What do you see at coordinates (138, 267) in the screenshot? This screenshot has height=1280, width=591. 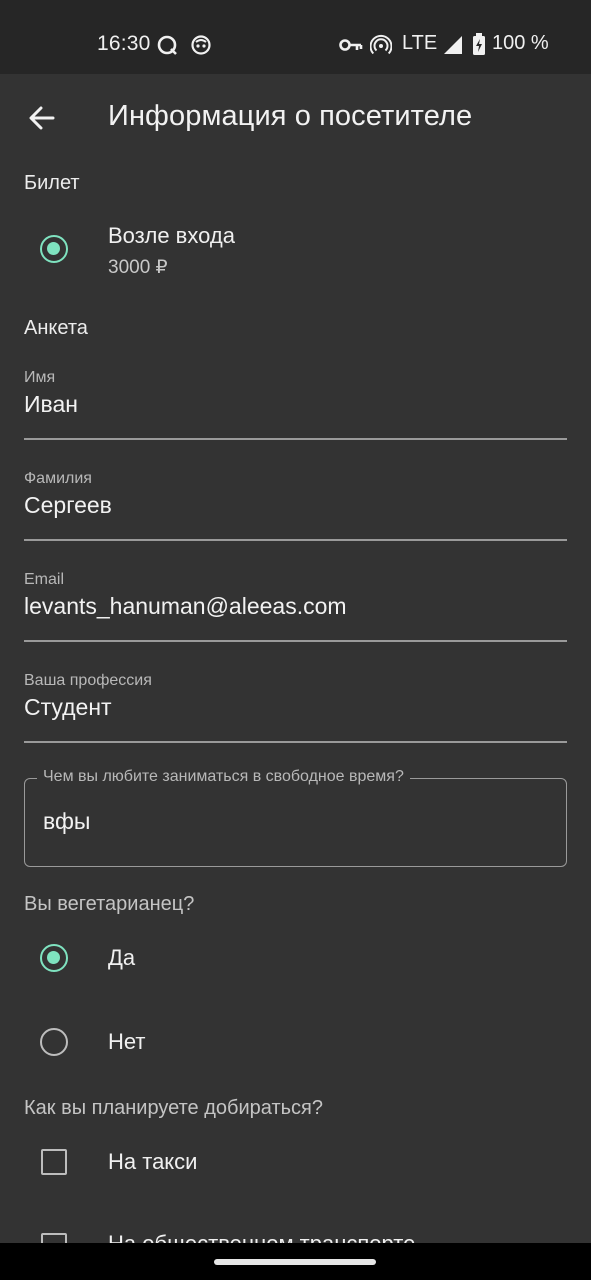 I see `ticket-price: 3000 ₽` at bounding box center [138, 267].